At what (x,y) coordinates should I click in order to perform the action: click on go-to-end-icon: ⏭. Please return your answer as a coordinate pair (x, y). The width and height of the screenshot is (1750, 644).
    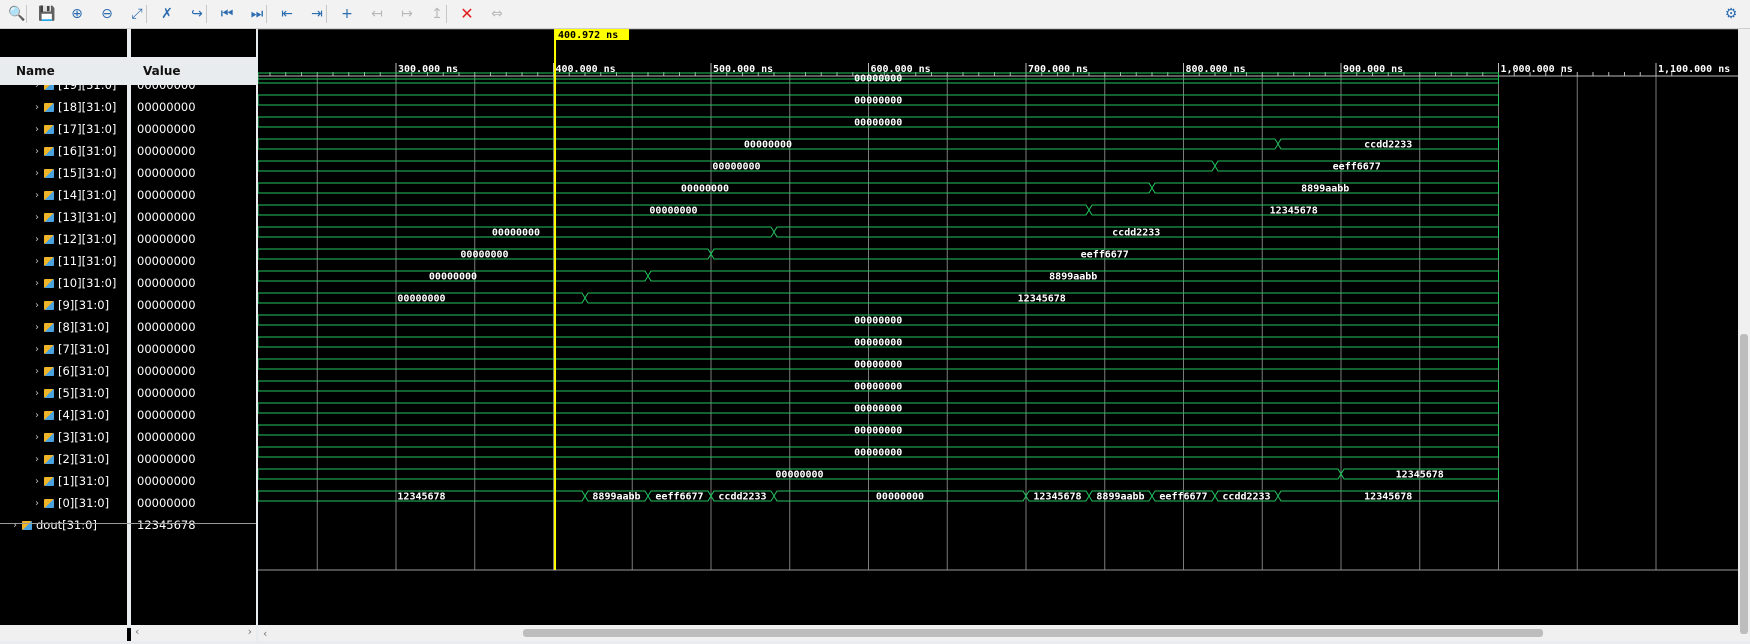
    Looking at the image, I should click on (257, 14).